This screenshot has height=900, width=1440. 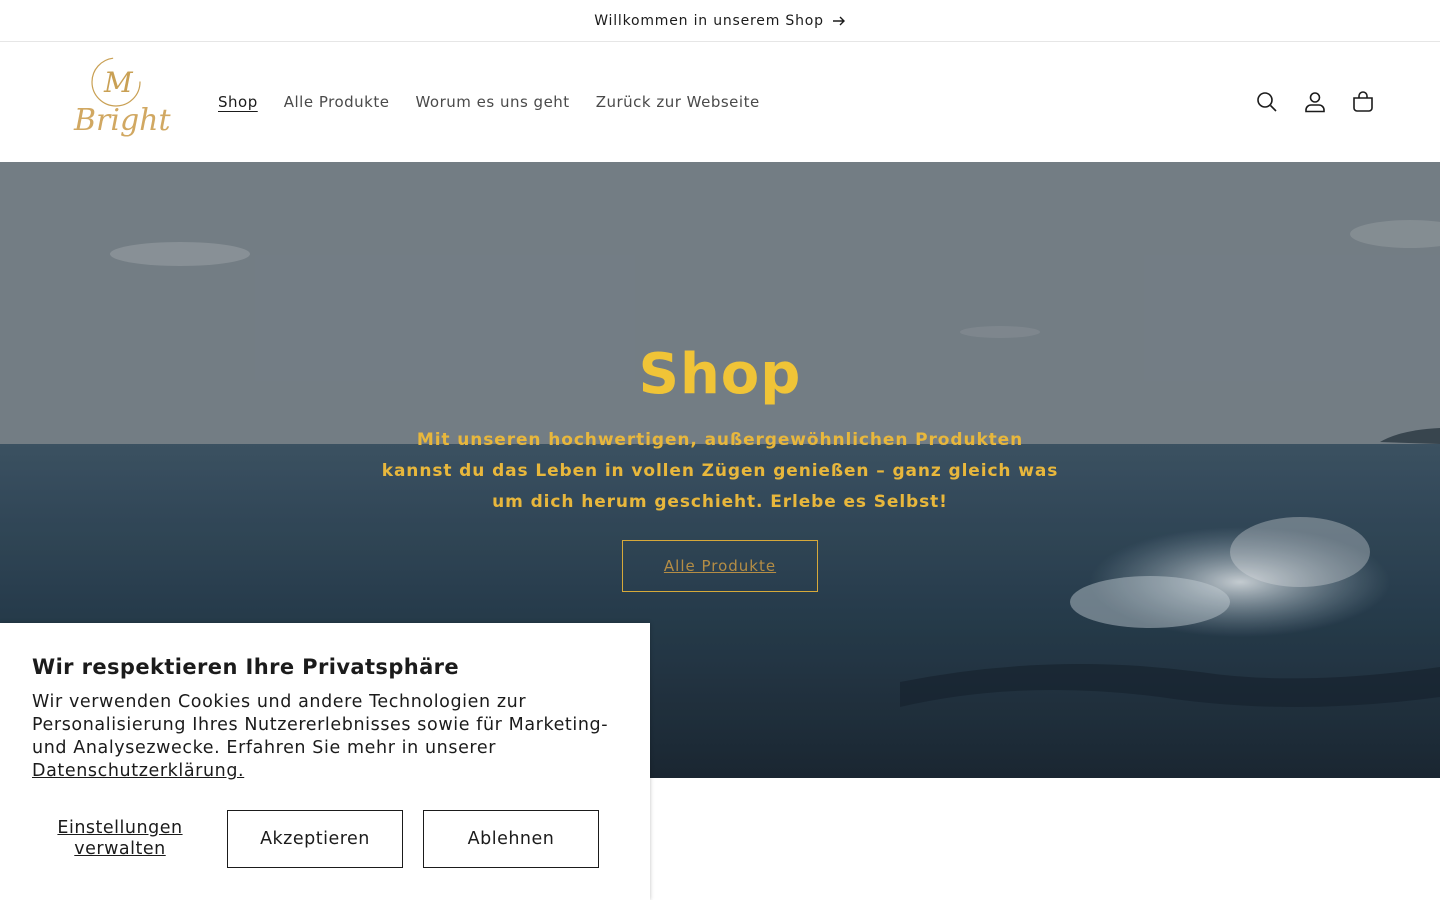 I want to click on announcement-bar: Willkommen in unserem Shop, so click(x=720, y=21).